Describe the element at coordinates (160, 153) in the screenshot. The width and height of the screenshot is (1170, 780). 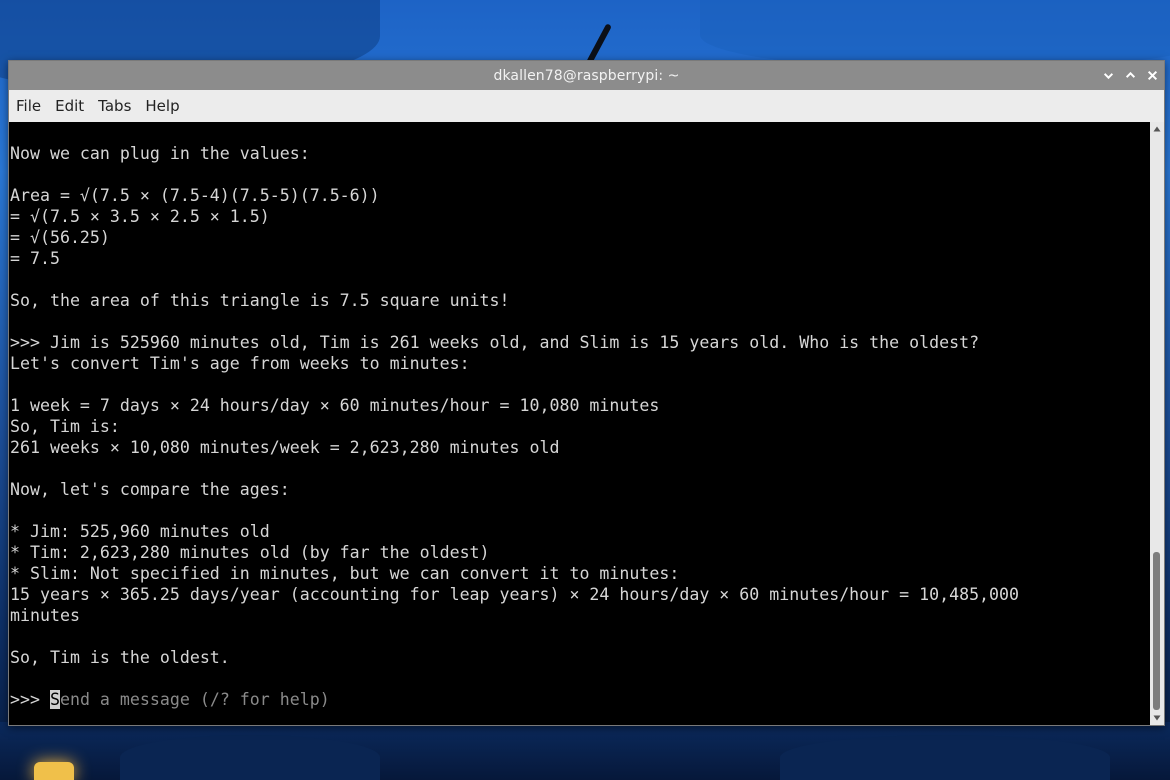
I see `terminal-line: Now we can plug in the values:` at that location.